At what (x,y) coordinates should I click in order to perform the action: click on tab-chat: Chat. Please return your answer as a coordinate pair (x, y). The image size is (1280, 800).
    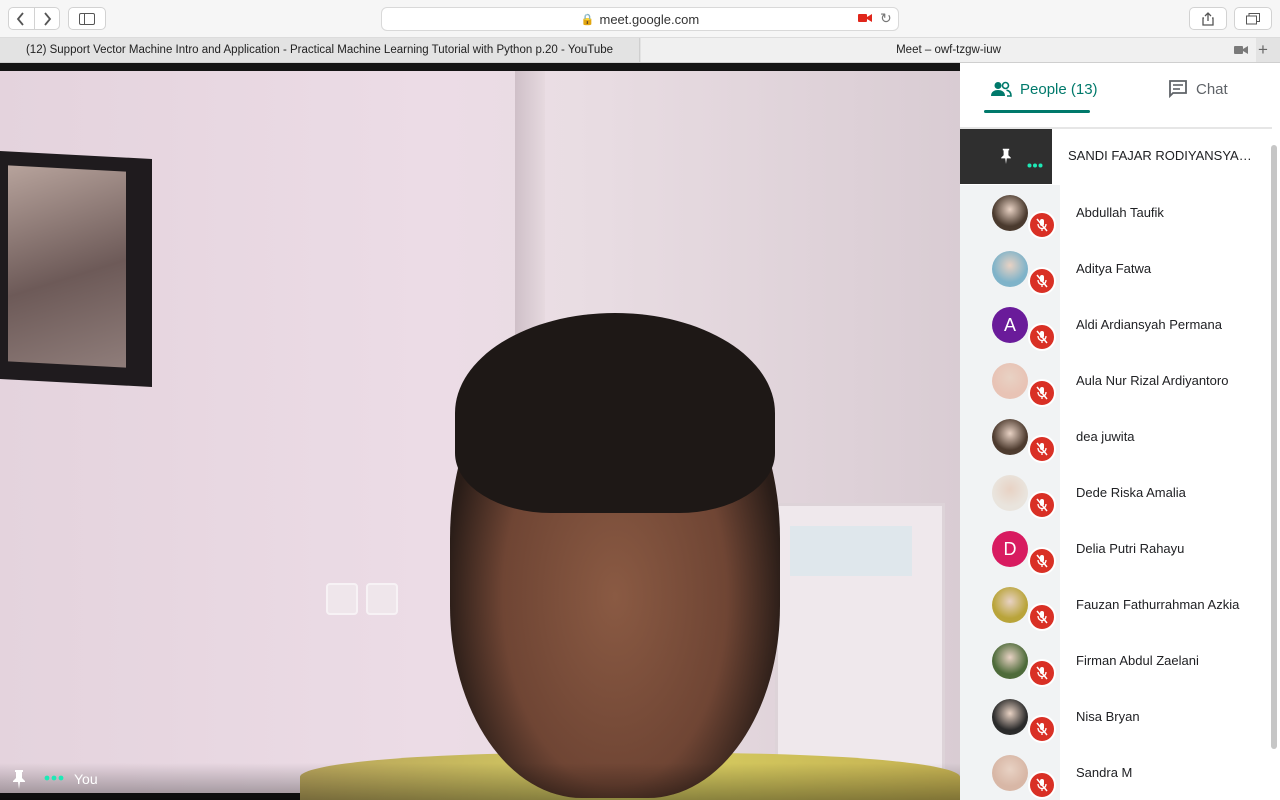
    Looking at the image, I should click on (1198, 89).